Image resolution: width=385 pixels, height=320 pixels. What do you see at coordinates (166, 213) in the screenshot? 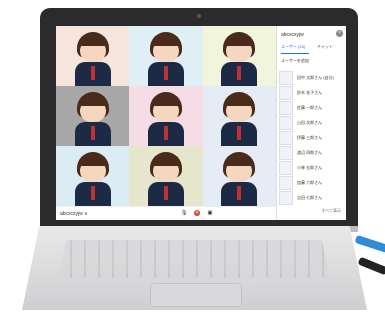
I see `call-controls-bar: abcxcxyjw ∧ 🎙 ✕ ▣` at bounding box center [166, 213].